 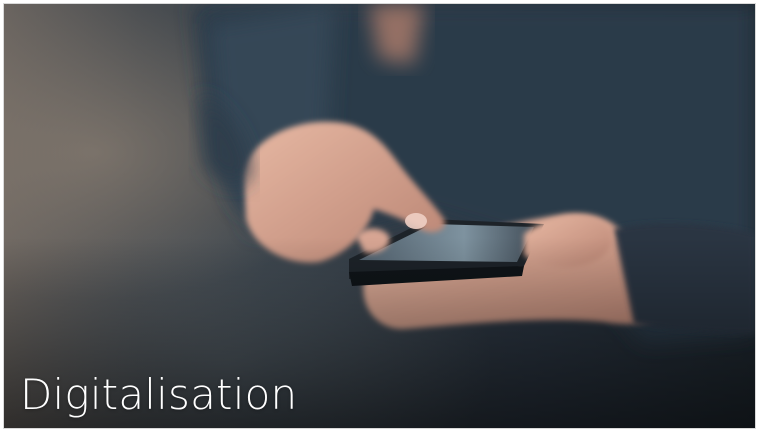 What do you see at coordinates (159, 394) in the screenshot?
I see `card-title: Digitalisation` at bounding box center [159, 394].